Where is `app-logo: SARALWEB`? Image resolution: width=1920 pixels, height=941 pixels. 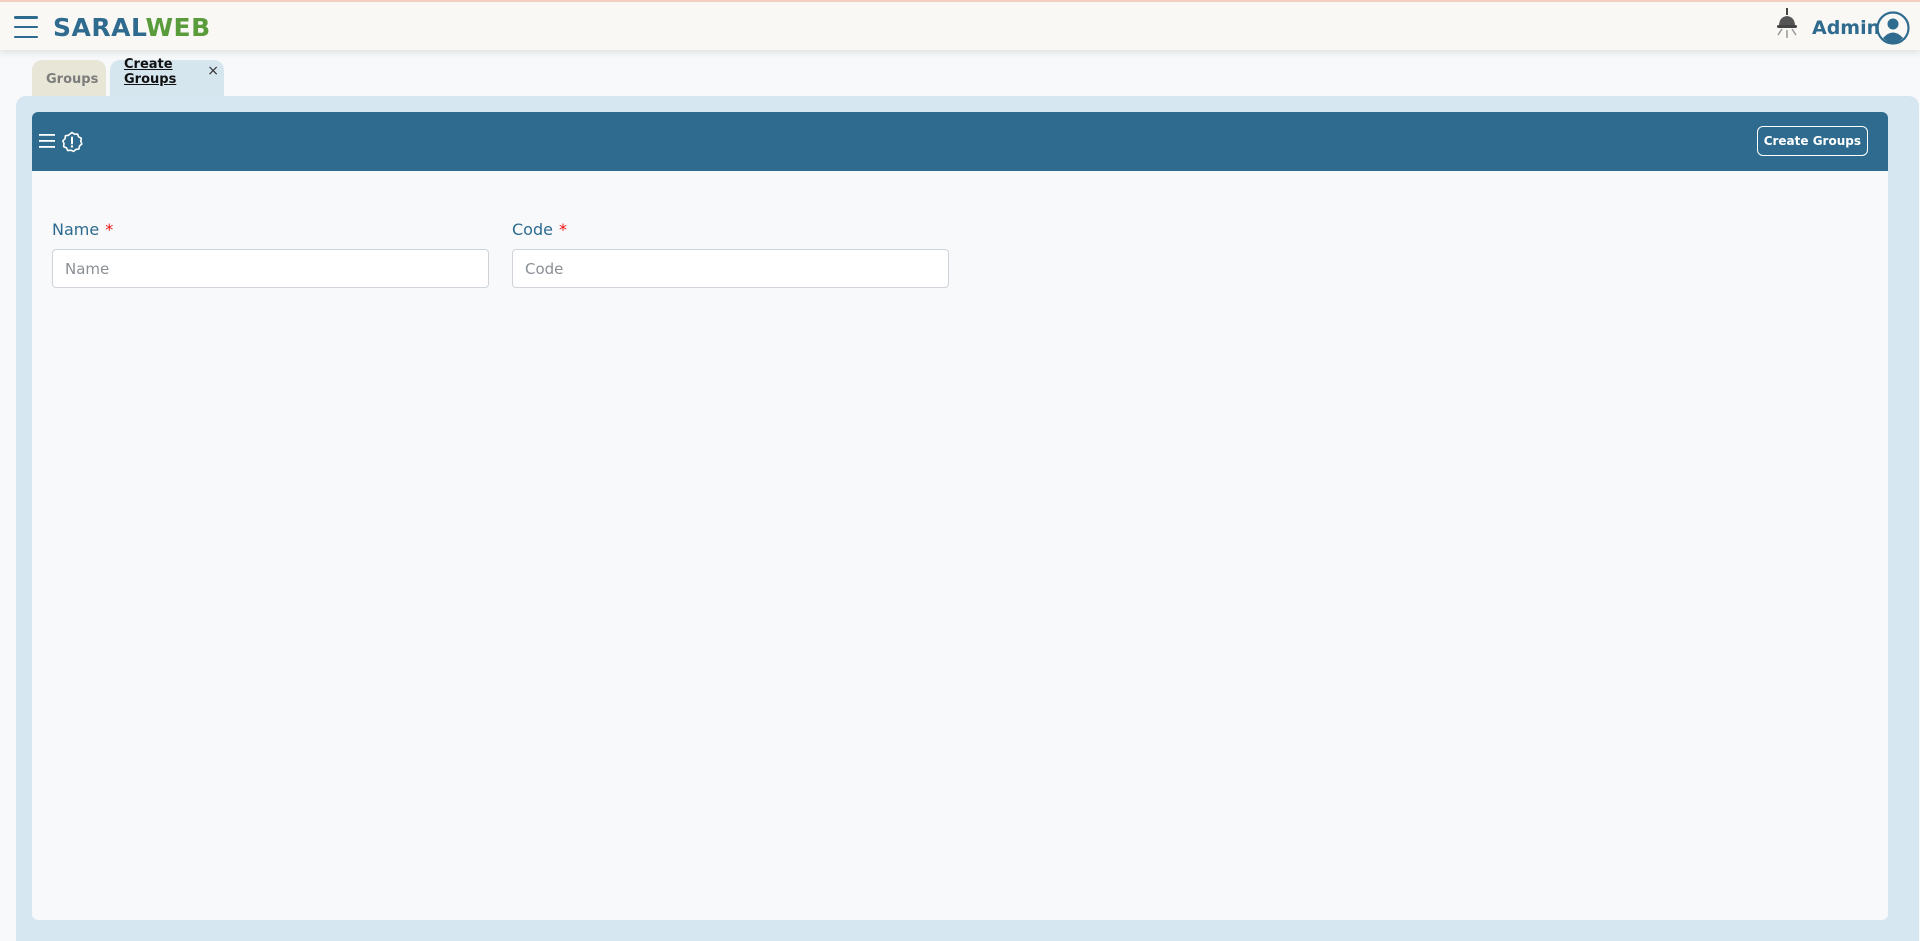 app-logo: SARALWEB is located at coordinates (132, 27).